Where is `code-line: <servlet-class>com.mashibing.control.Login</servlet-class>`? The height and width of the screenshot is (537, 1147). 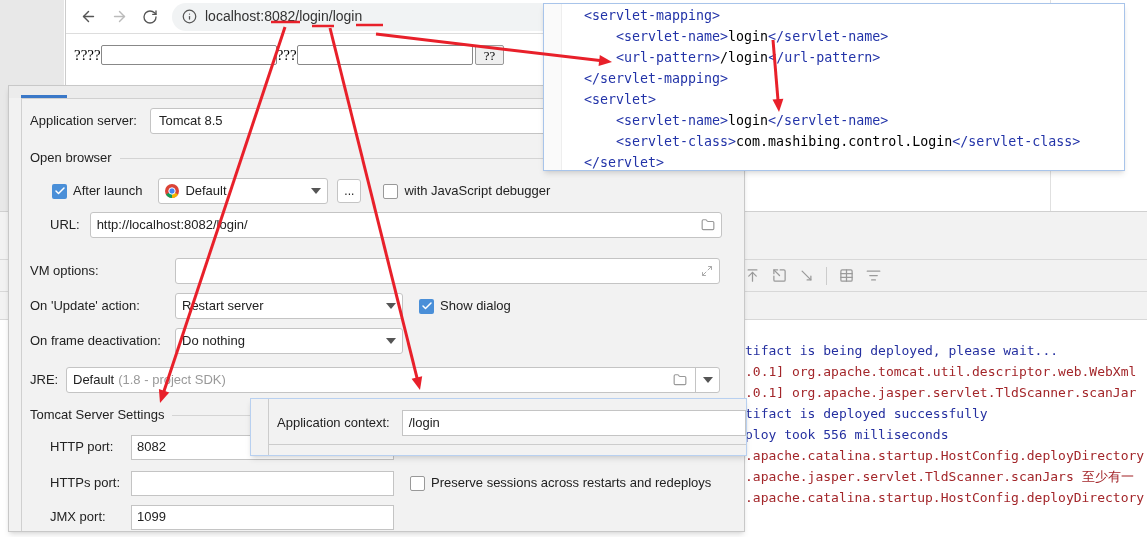
code-line: <servlet-class>com.mashibing.control.Login</servlet-class> is located at coordinates (848, 142).